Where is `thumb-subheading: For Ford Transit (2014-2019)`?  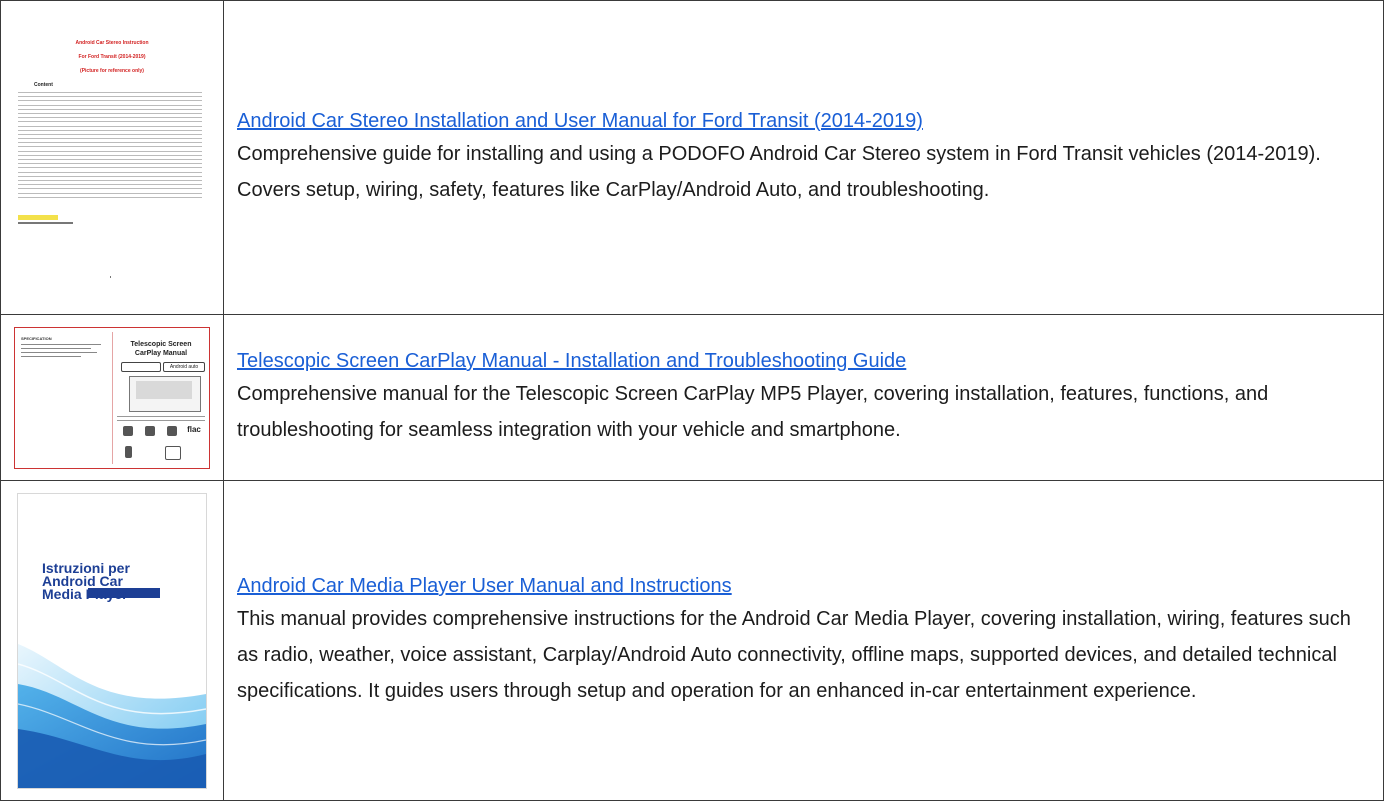 thumb-subheading: For Ford Transit (2014-2019) is located at coordinates (112, 57).